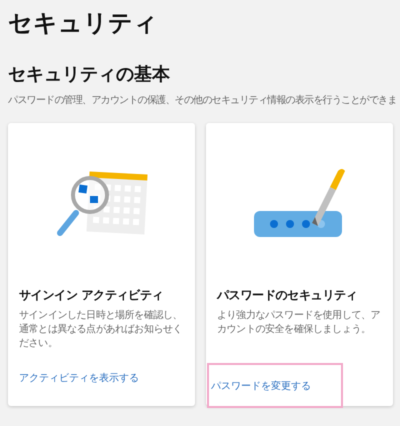 Image resolution: width=400 pixels, height=426 pixels. I want to click on card-description: より強力なパスワードを使用して、アカウントの安全を確保しましょう。, so click(299, 323).